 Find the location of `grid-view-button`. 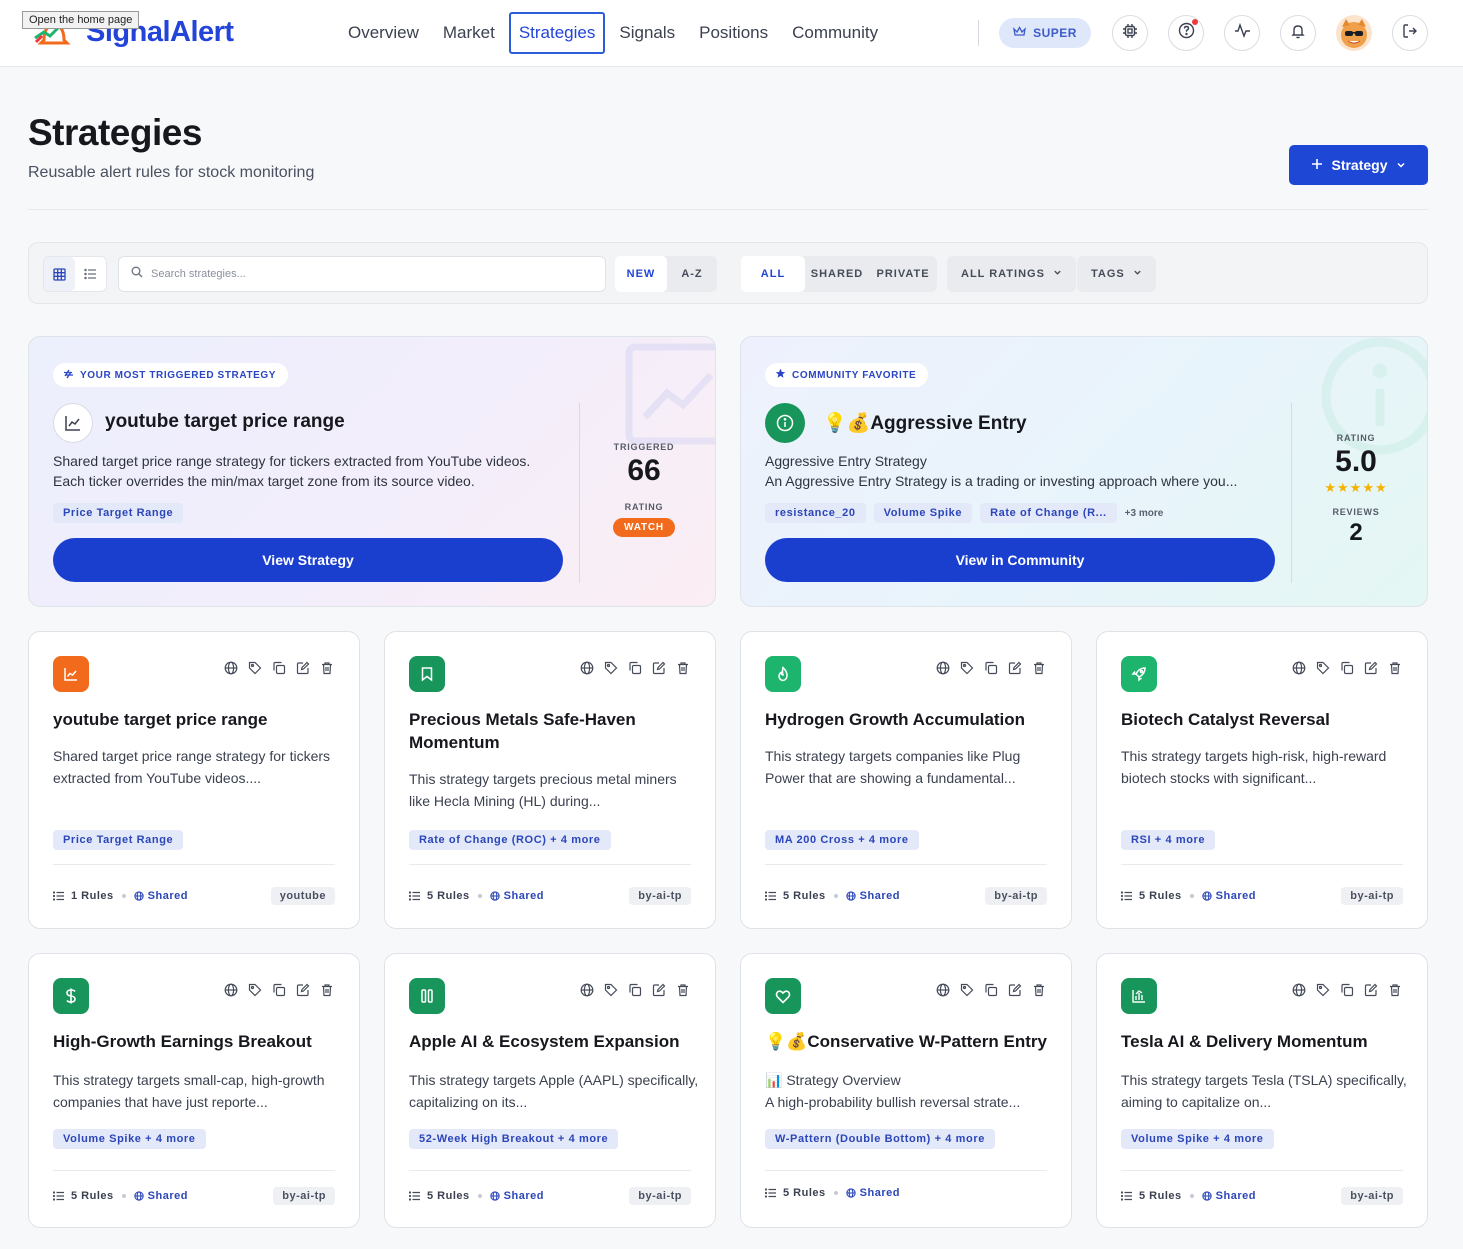

grid-view-button is located at coordinates (59, 274).